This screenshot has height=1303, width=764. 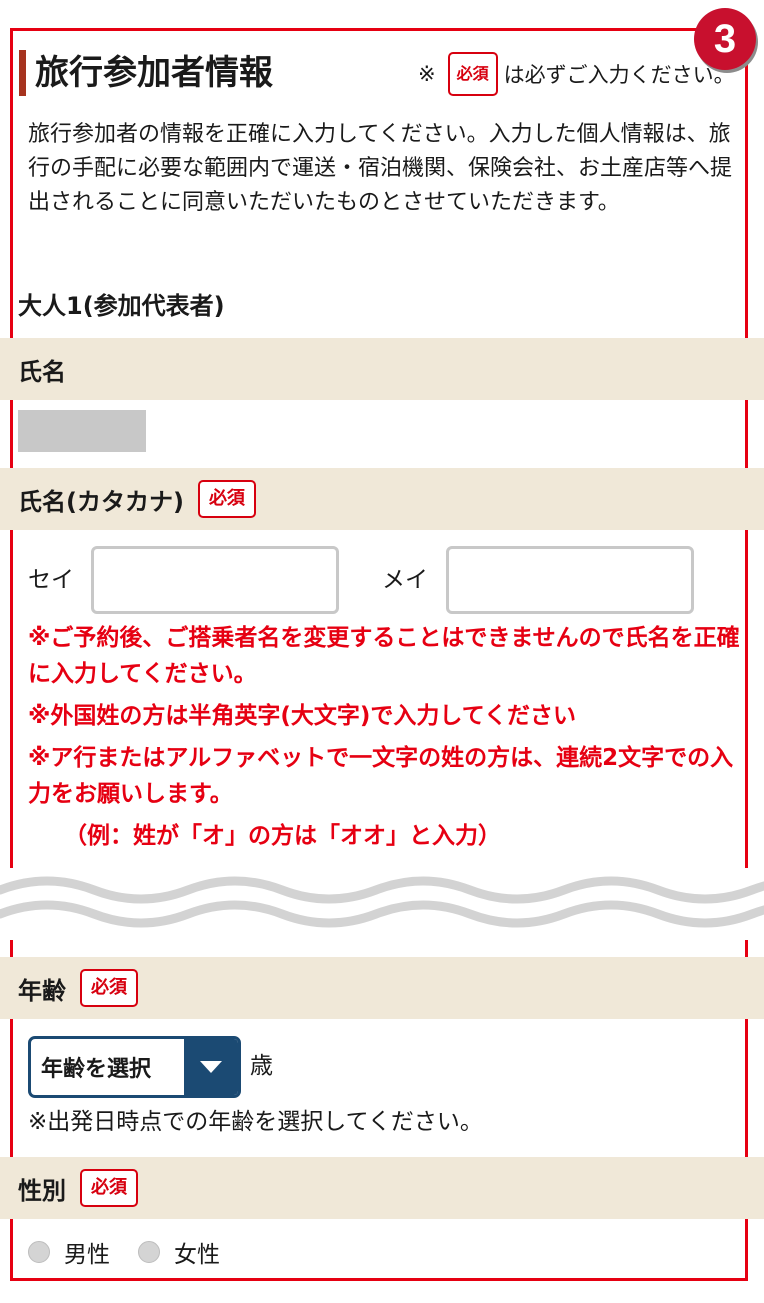 I want to click on name-field-header: 氏名, so click(x=382, y=369).